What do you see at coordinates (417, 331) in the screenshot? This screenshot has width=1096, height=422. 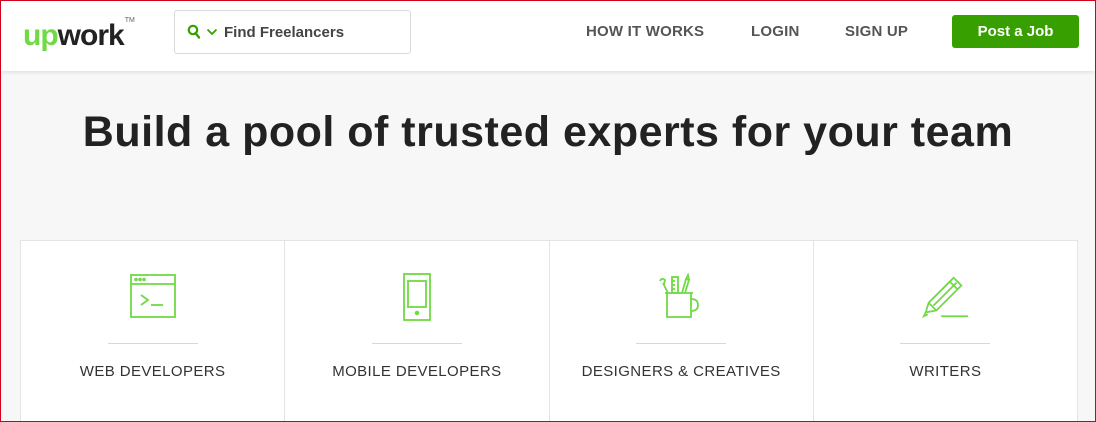 I see `category-mobile-developers: MOBILE DEVELOPERS` at bounding box center [417, 331].